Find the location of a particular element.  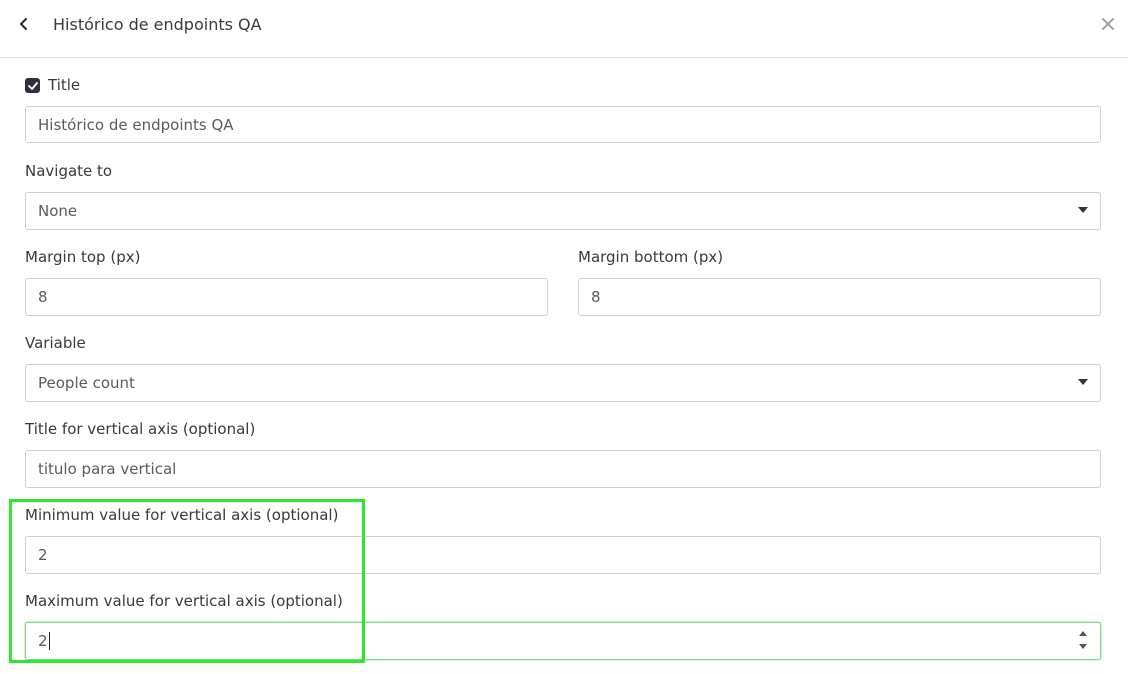

panel-title: Histórico de endpoints QA is located at coordinates (157, 24).